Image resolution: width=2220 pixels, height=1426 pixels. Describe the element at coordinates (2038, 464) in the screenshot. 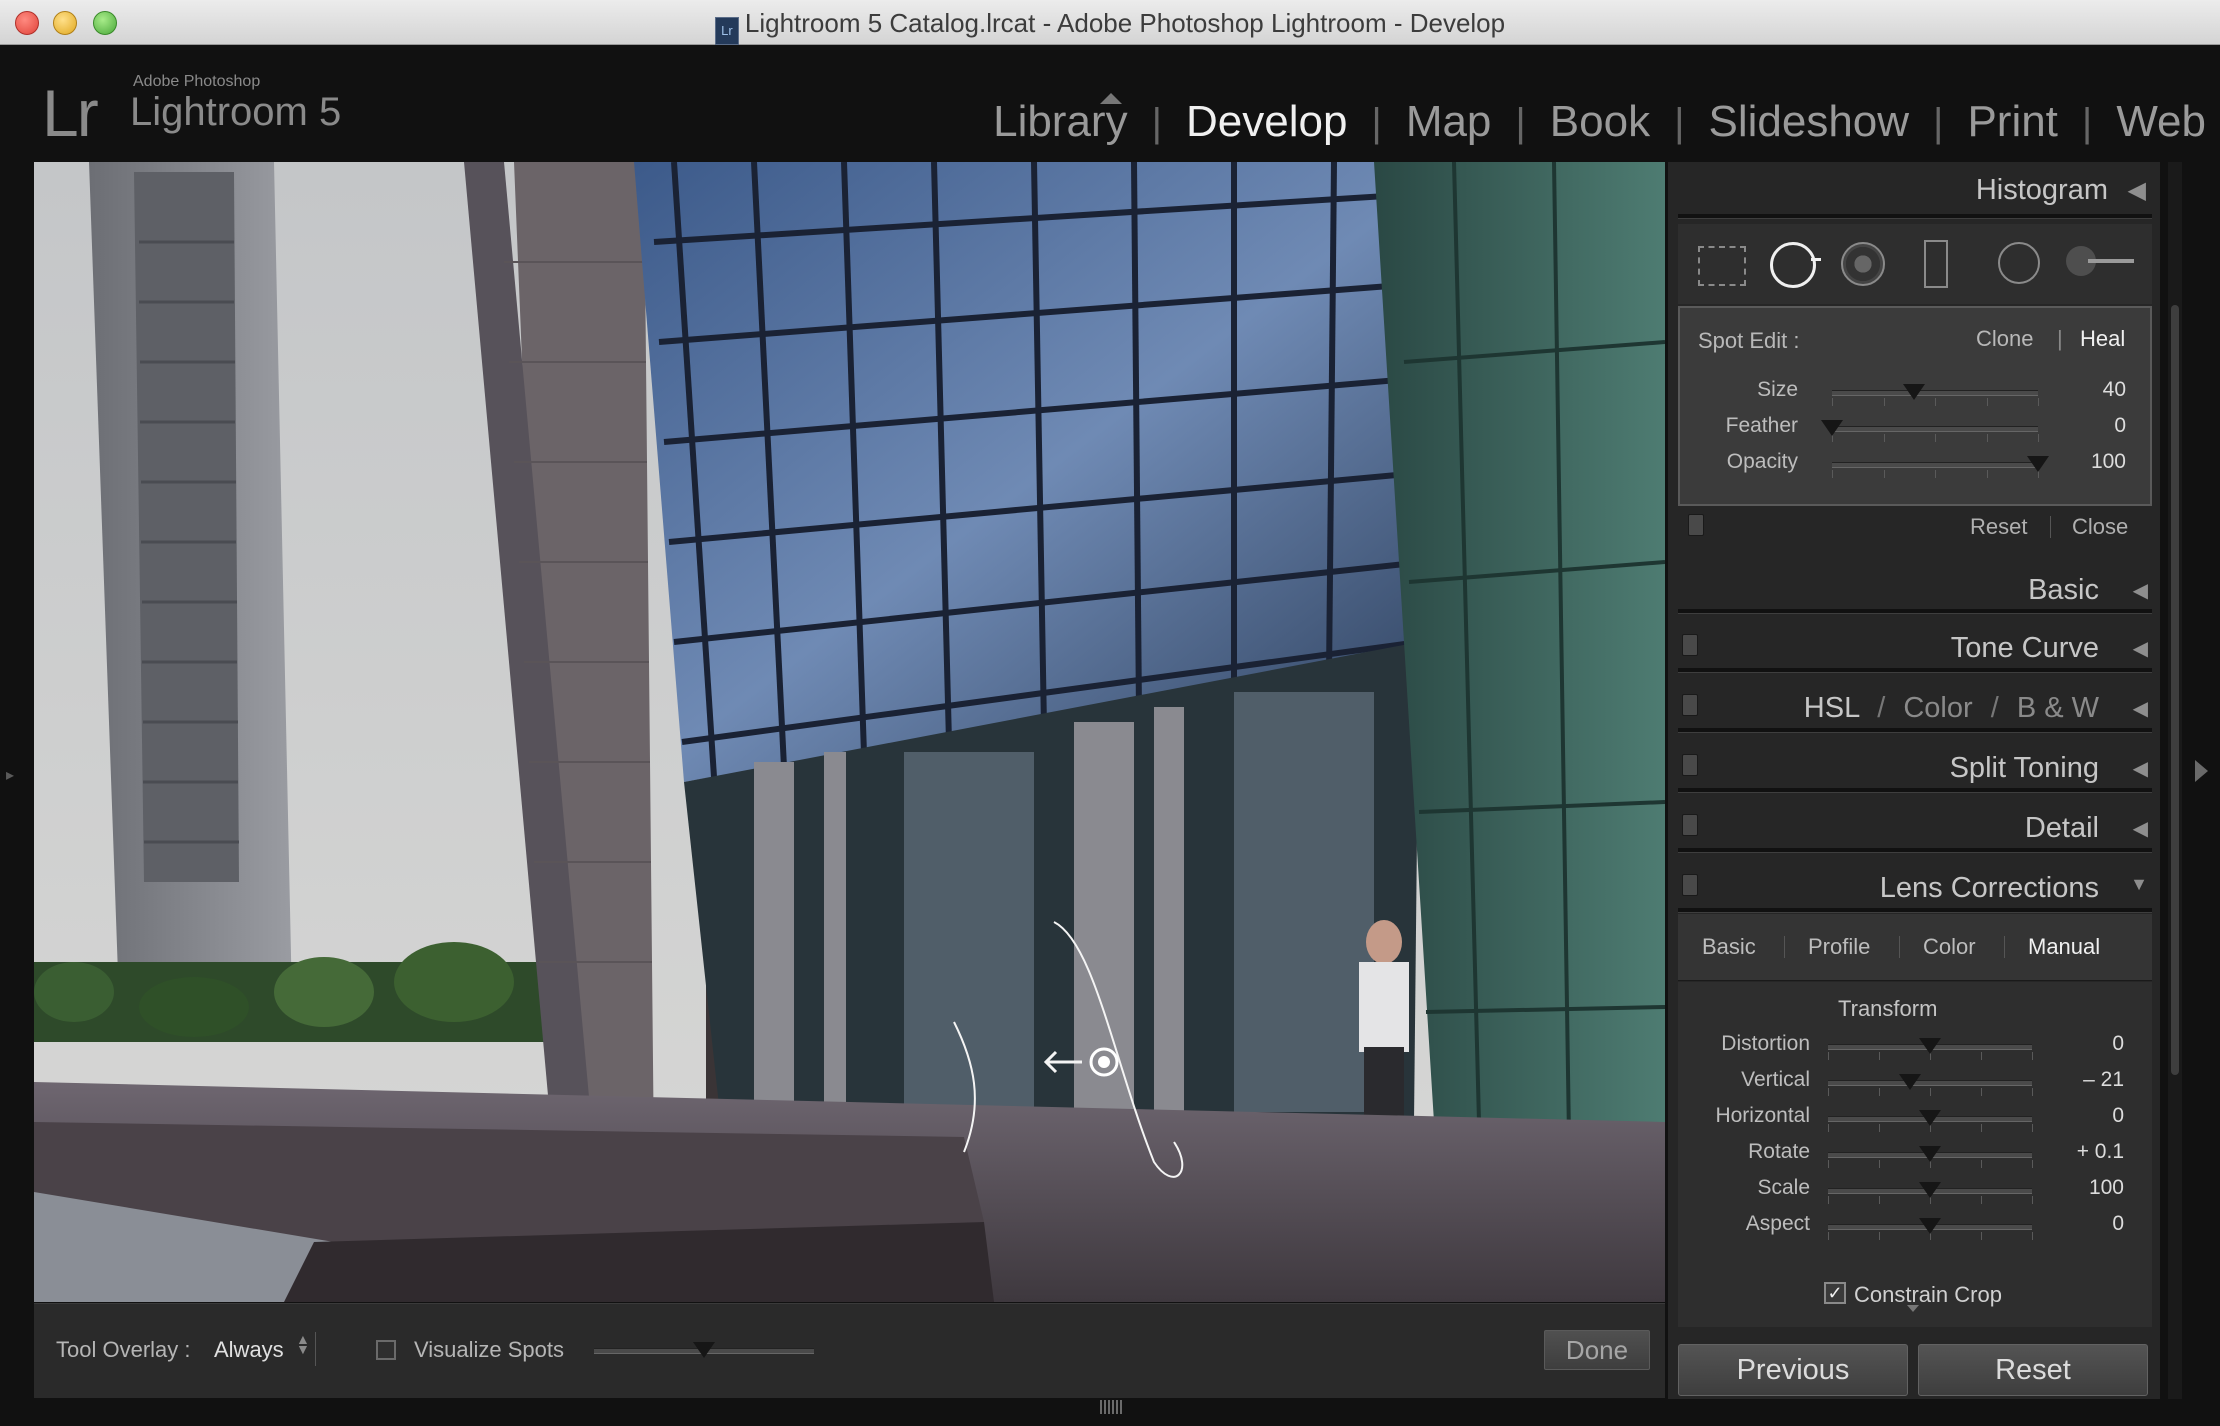

I see `slider-thumb-opacity` at that location.